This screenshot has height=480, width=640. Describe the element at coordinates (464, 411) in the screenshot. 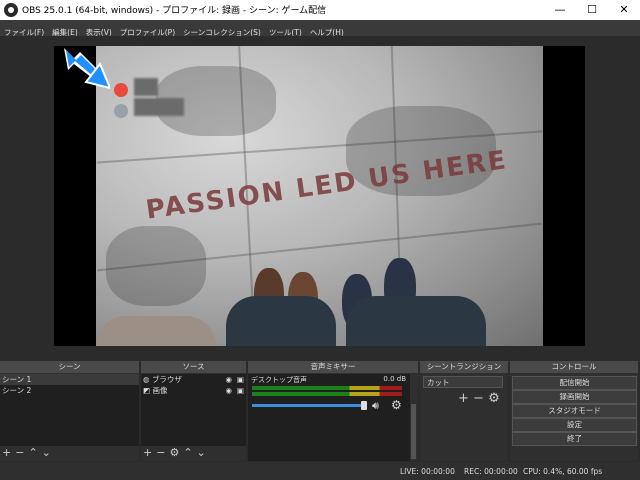

I see `scene-transitions-dock: シーントランジション カット + − ⚙` at that location.